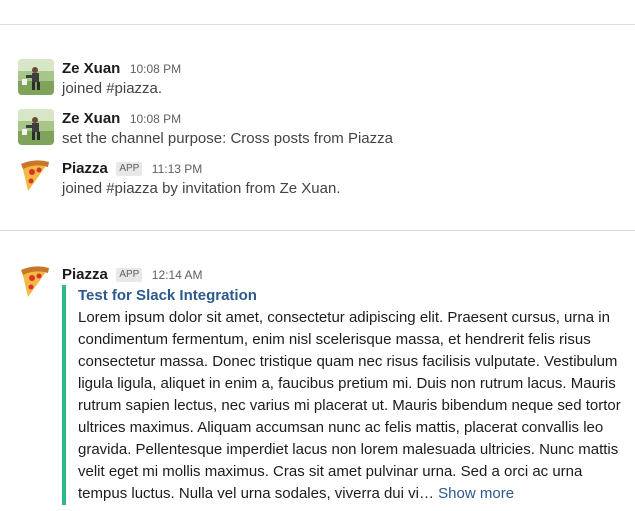 Image resolution: width=635 pixels, height=511 pixels. Describe the element at coordinates (112, 88) in the screenshot. I see `message-text: joined #piazza.` at that location.